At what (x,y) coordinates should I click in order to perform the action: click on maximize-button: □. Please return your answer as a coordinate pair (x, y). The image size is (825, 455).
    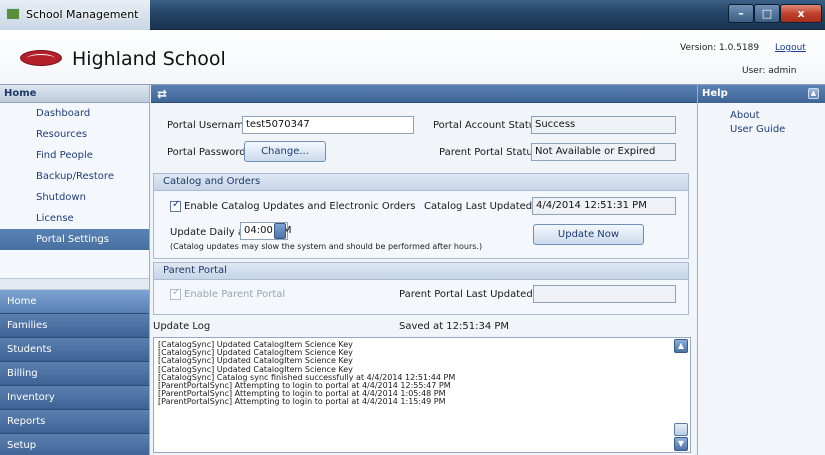
    Looking at the image, I should click on (767, 13).